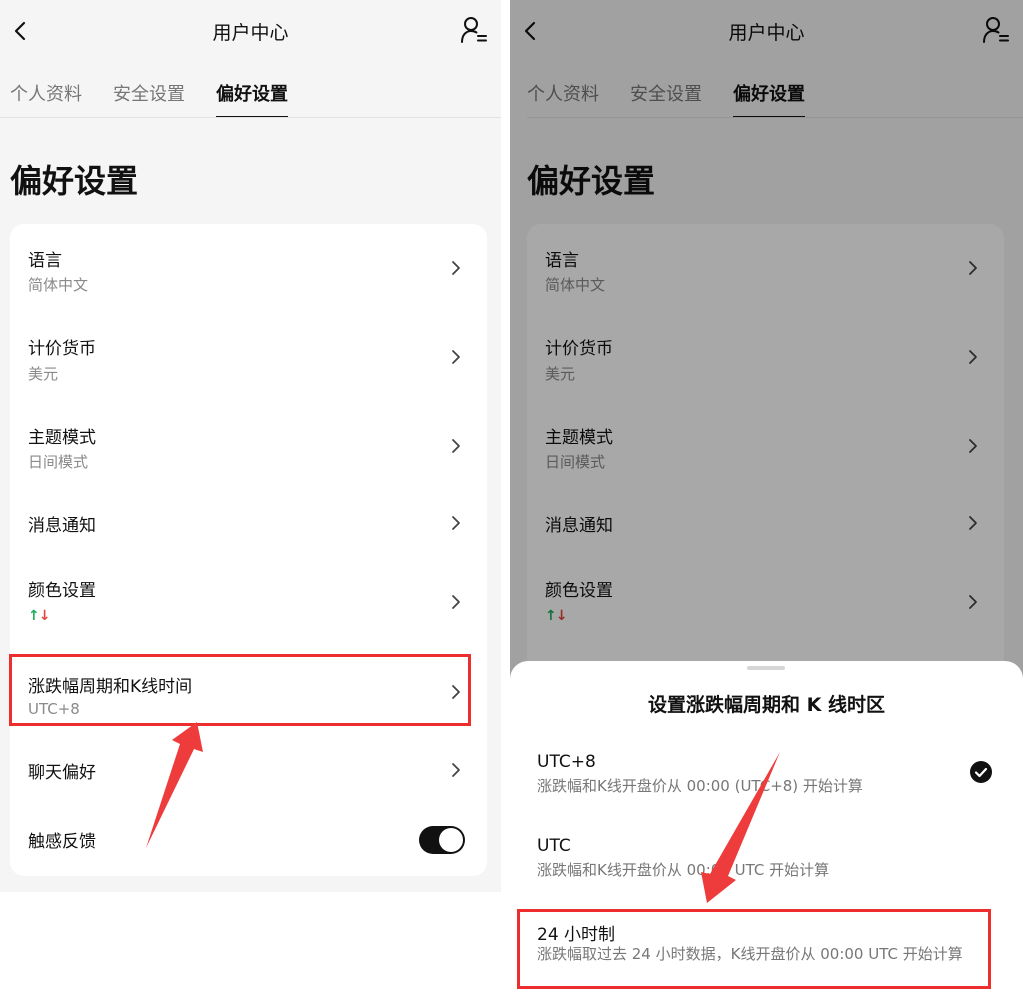  I want to click on settings-item-color-settings: 颜色设置 ↑↓, so click(248, 602).